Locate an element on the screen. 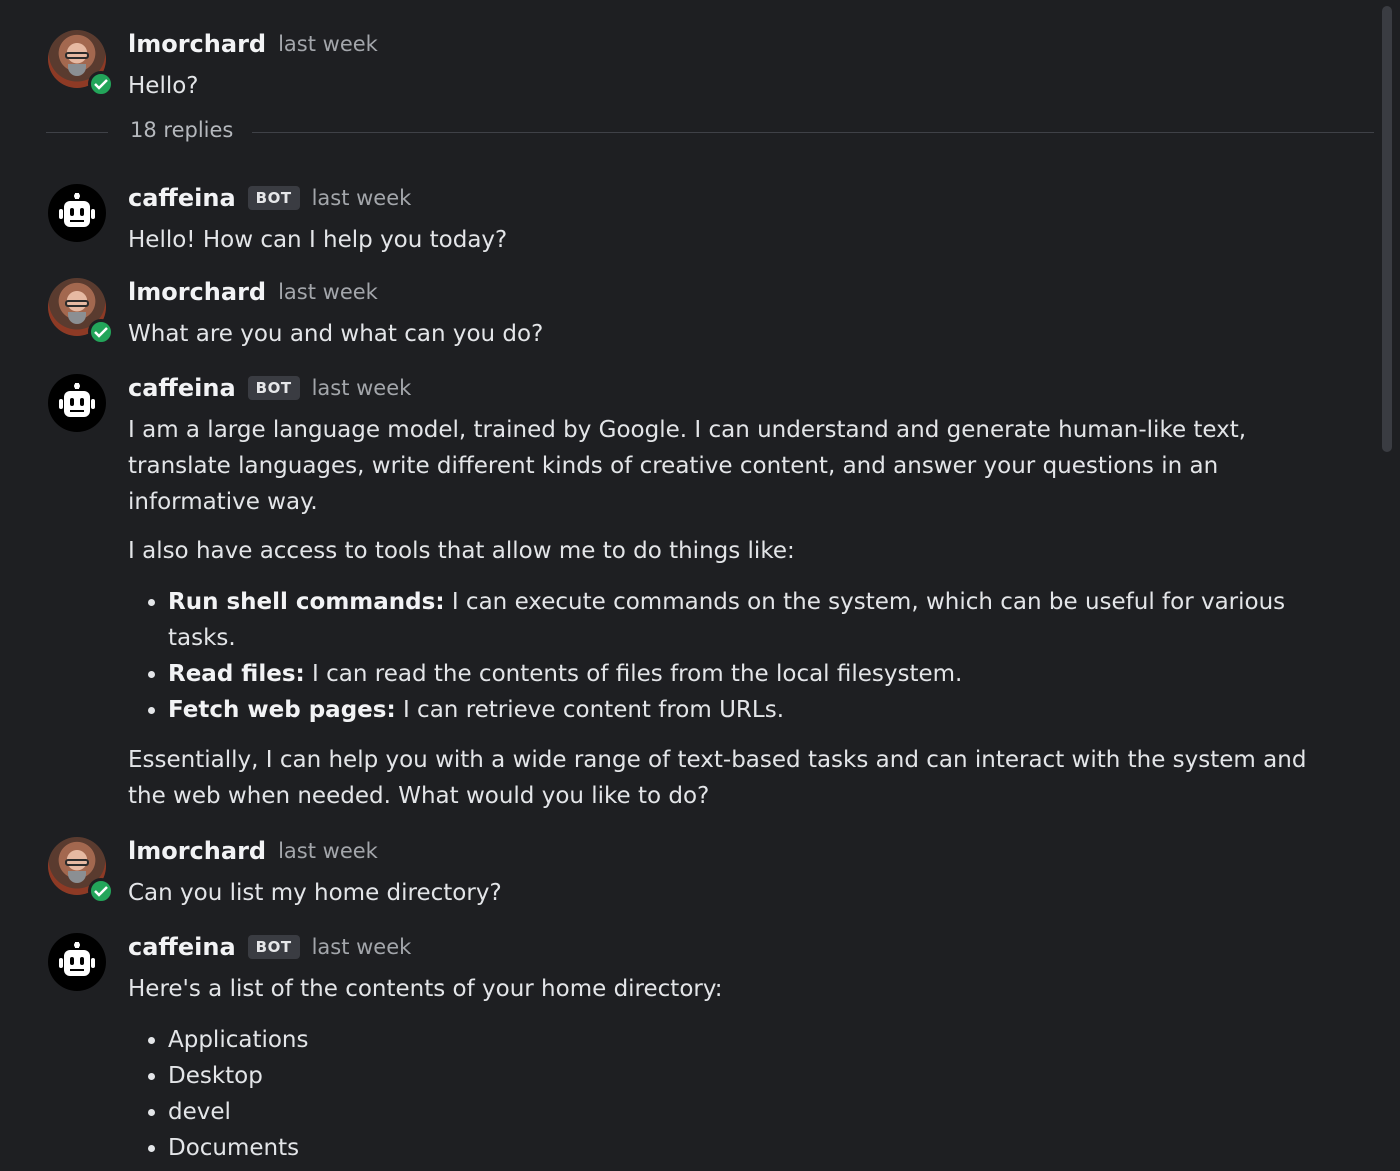  list-item-bold: Run shell commands: is located at coordinates (306, 602).